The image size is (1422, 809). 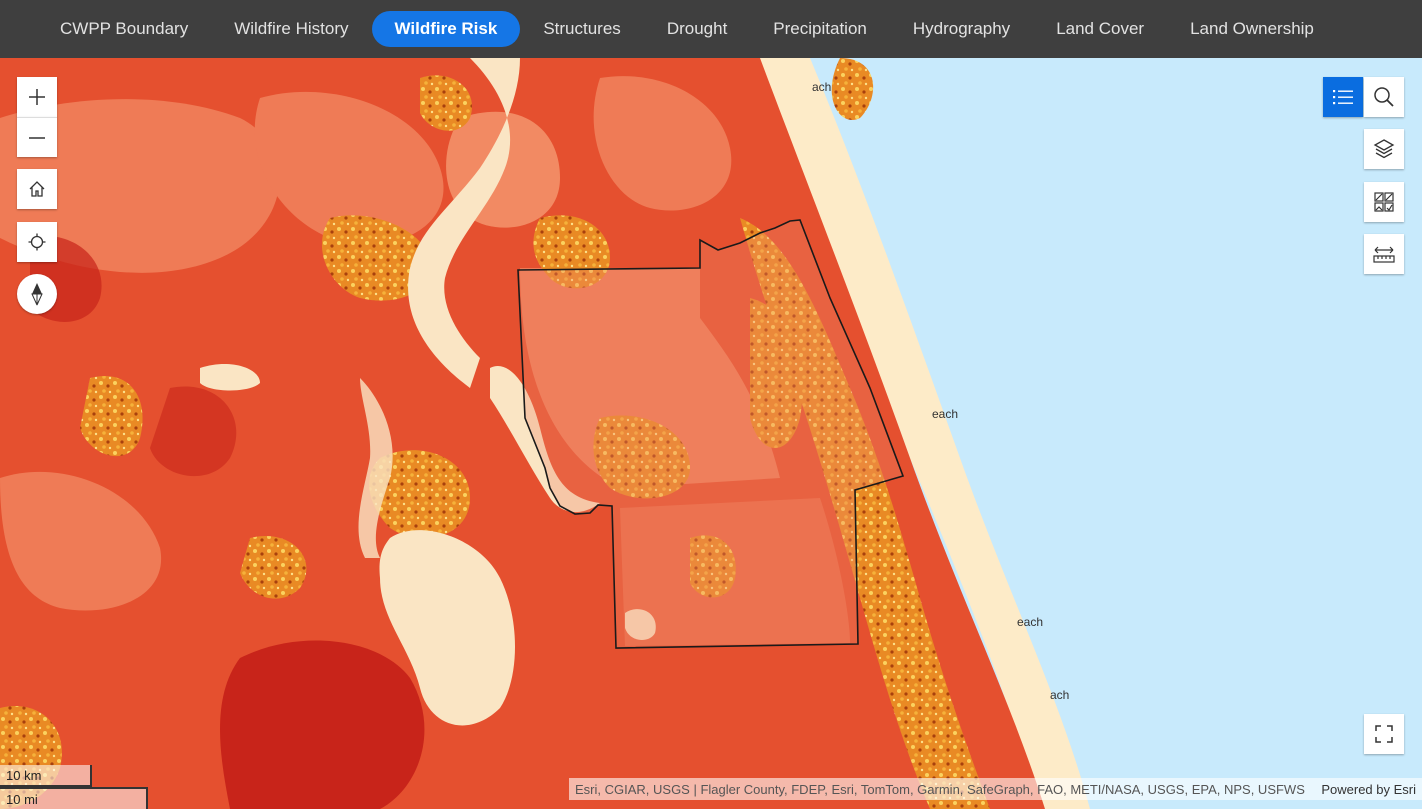 I want to click on locate-button, so click(x=37, y=242).